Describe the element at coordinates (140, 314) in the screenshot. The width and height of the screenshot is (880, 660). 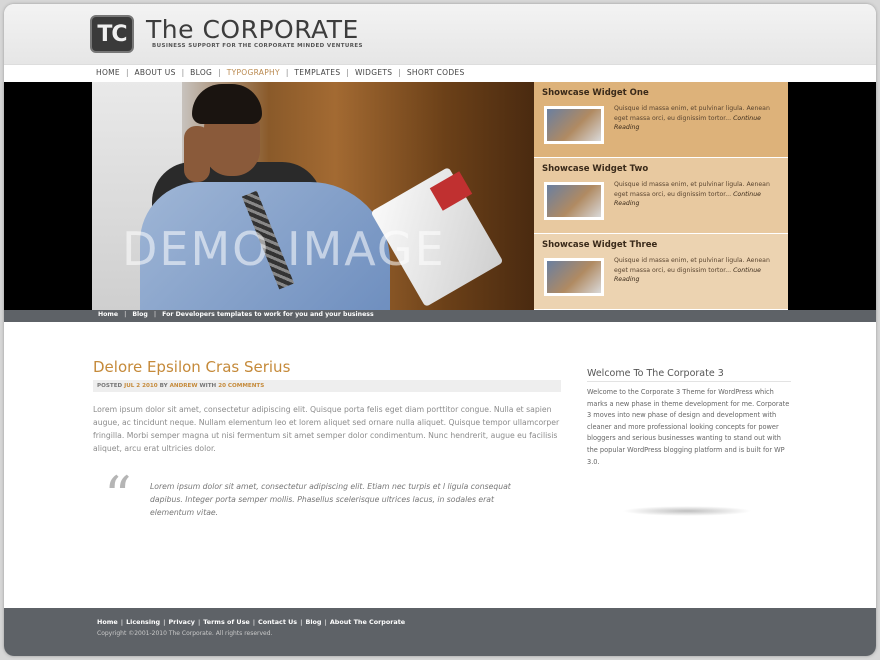
I see `breadcrumb-blog: Blog` at that location.